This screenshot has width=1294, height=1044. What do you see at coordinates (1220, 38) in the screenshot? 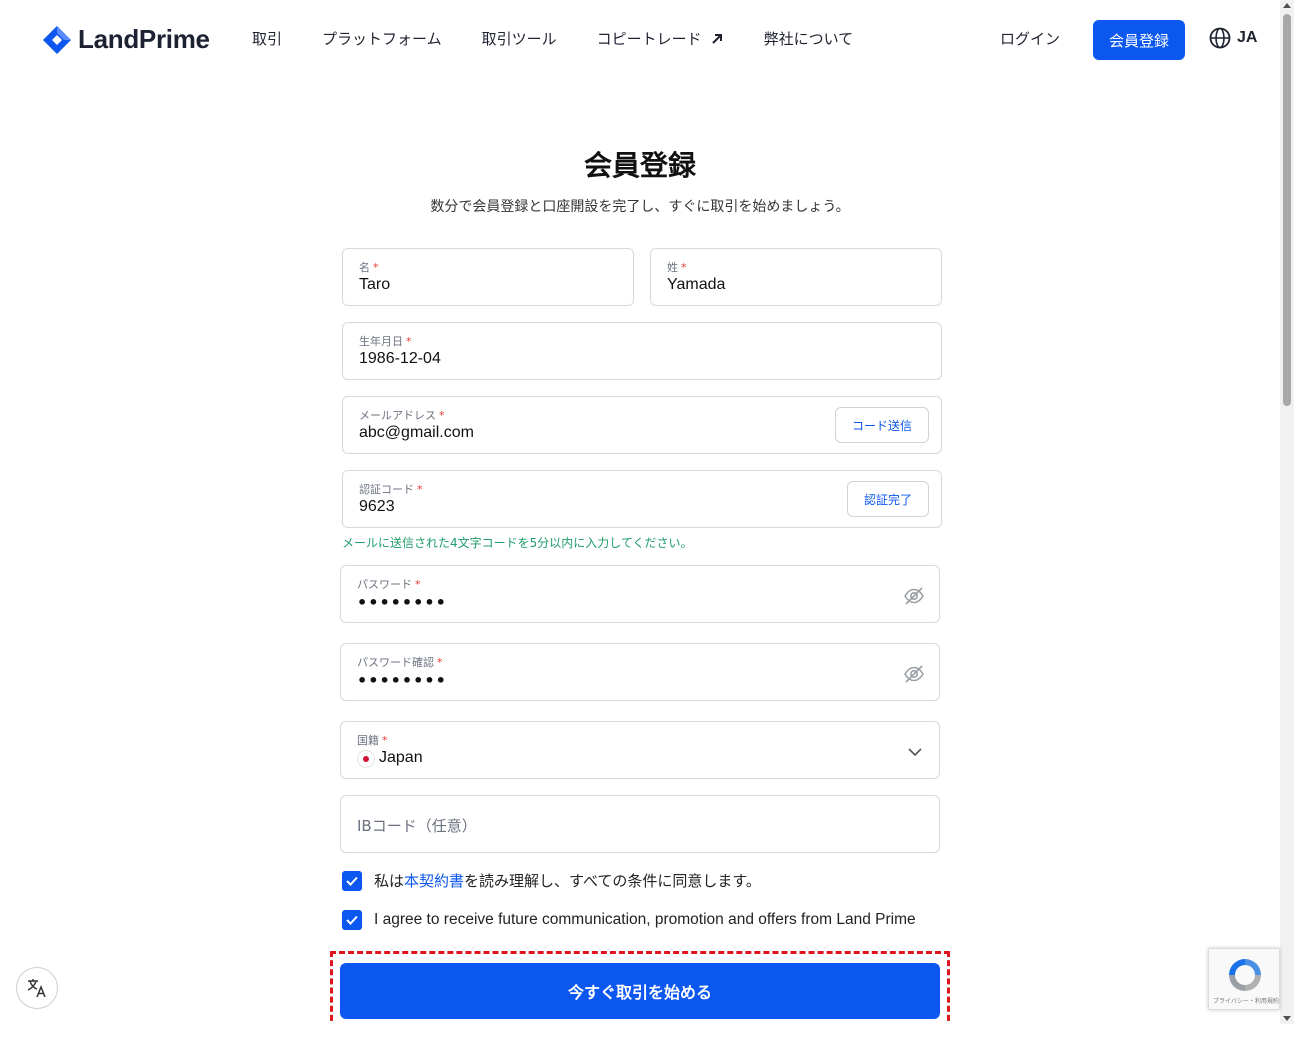
I see `globe-icon` at bounding box center [1220, 38].